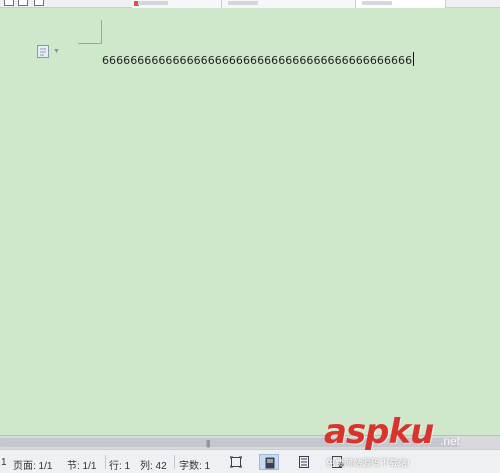  Describe the element at coordinates (39, 3) in the screenshot. I see `save-icon` at that location.